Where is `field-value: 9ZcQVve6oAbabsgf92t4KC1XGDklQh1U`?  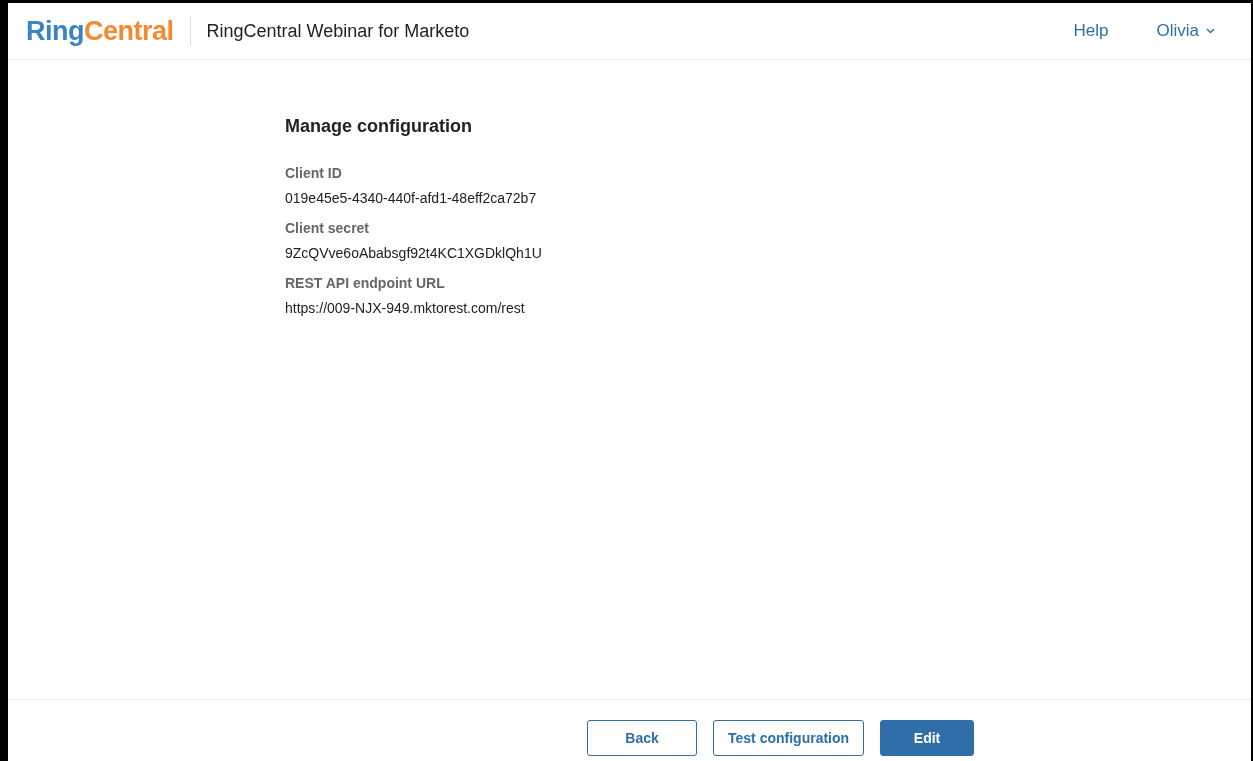 field-value: 9ZcQVve6oAbabsgf92t4KC1XGDklQh1U is located at coordinates (414, 253).